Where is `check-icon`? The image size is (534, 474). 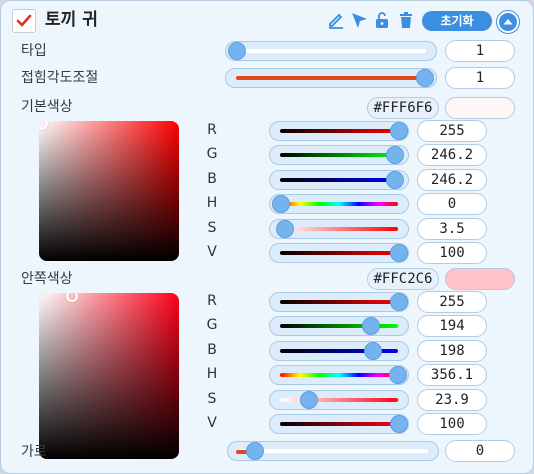 check-icon is located at coordinates (24, 20).